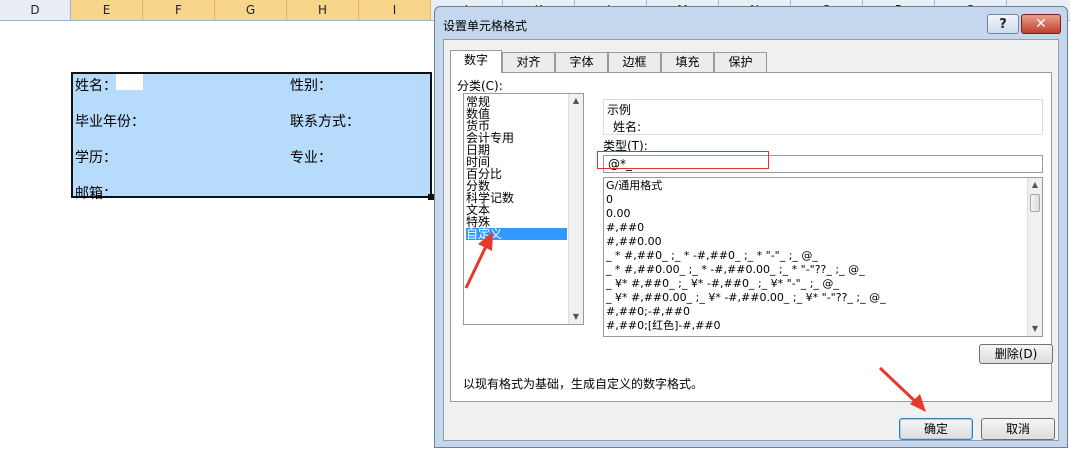  I want to click on sample-value: 姓名:, so click(627, 127).